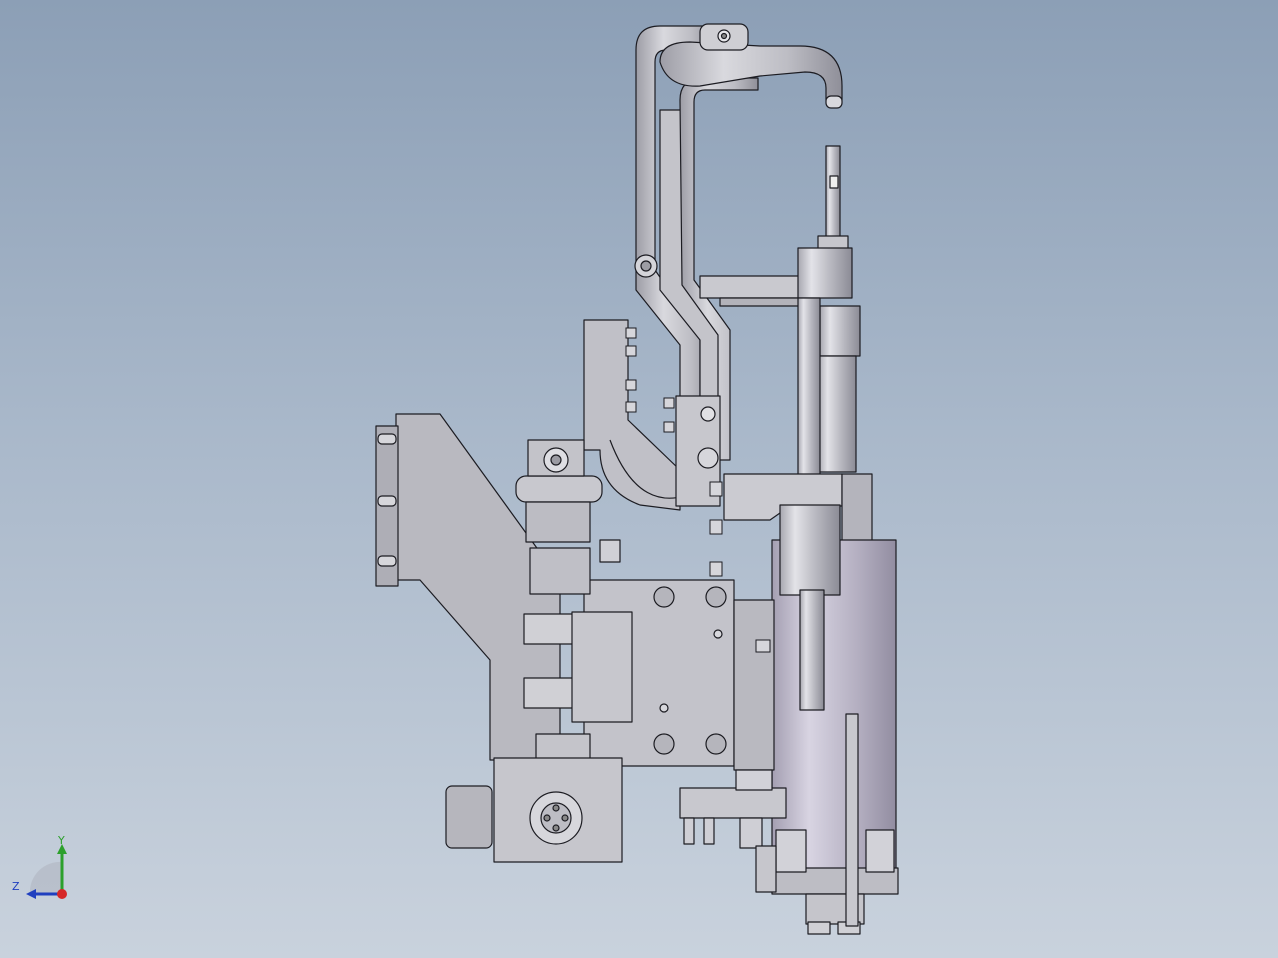 The width and height of the screenshot is (1278, 958). I want to click on z-axis-label: Z, so click(16, 886).